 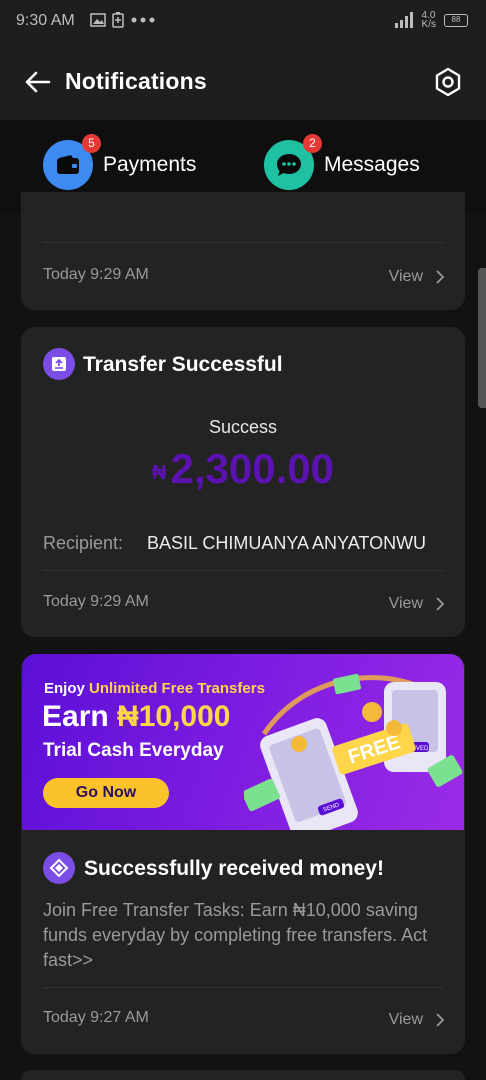 I want to click on status-bar: 9:30 AM 4.0 K/s 88, so click(x=243, y=22).